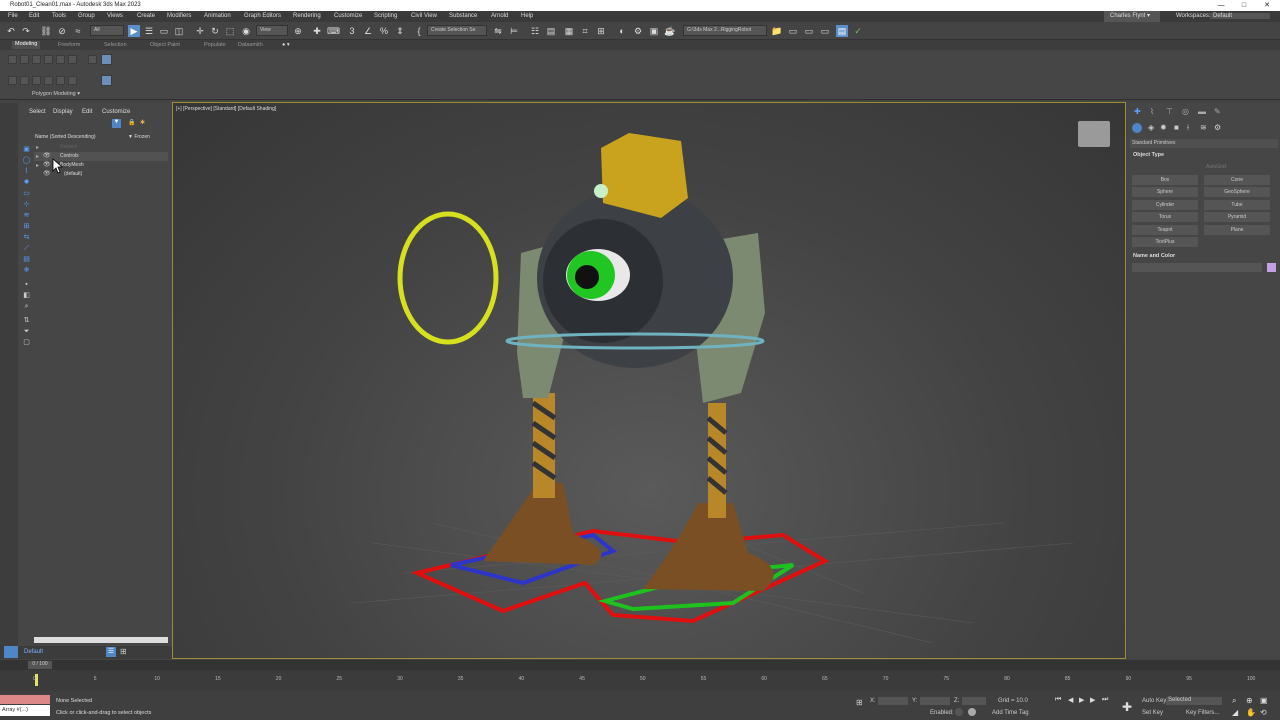 The height and width of the screenshot is (720, 1280). I want to click on menu-edit: Edit, so click(34, 16).